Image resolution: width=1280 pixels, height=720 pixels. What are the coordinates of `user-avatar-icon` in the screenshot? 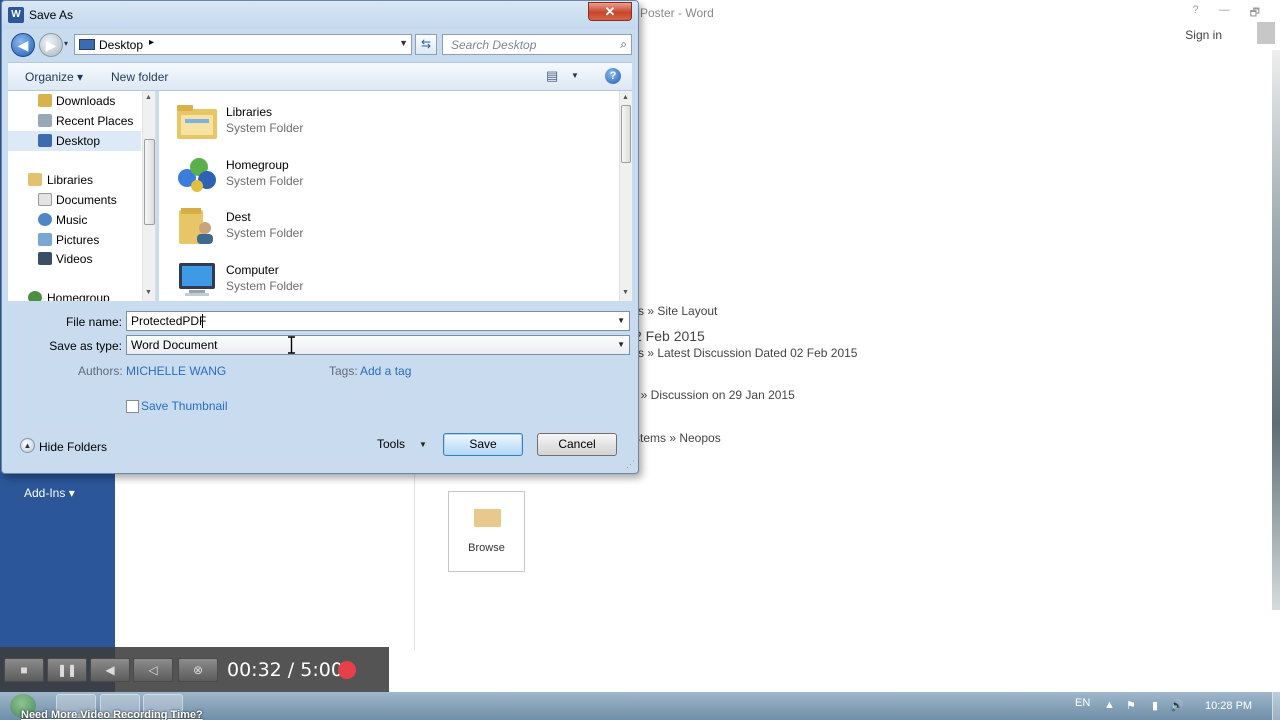 It's located at (1266, 33).